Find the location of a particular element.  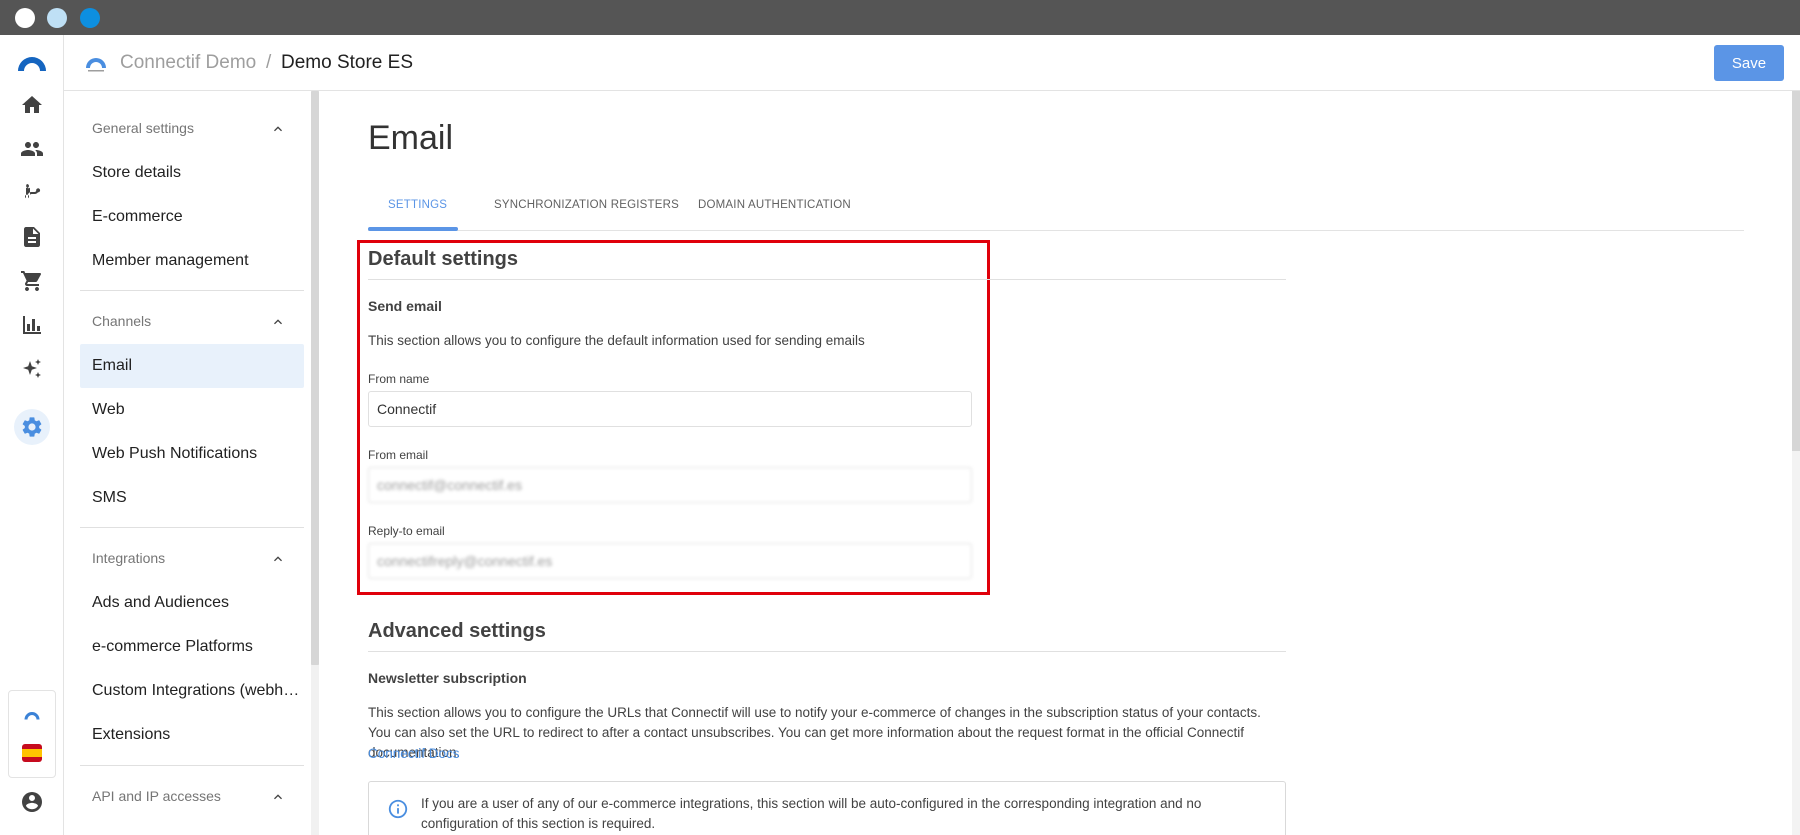

sidebar-item-web: Web is located at coordinates (192, 410).